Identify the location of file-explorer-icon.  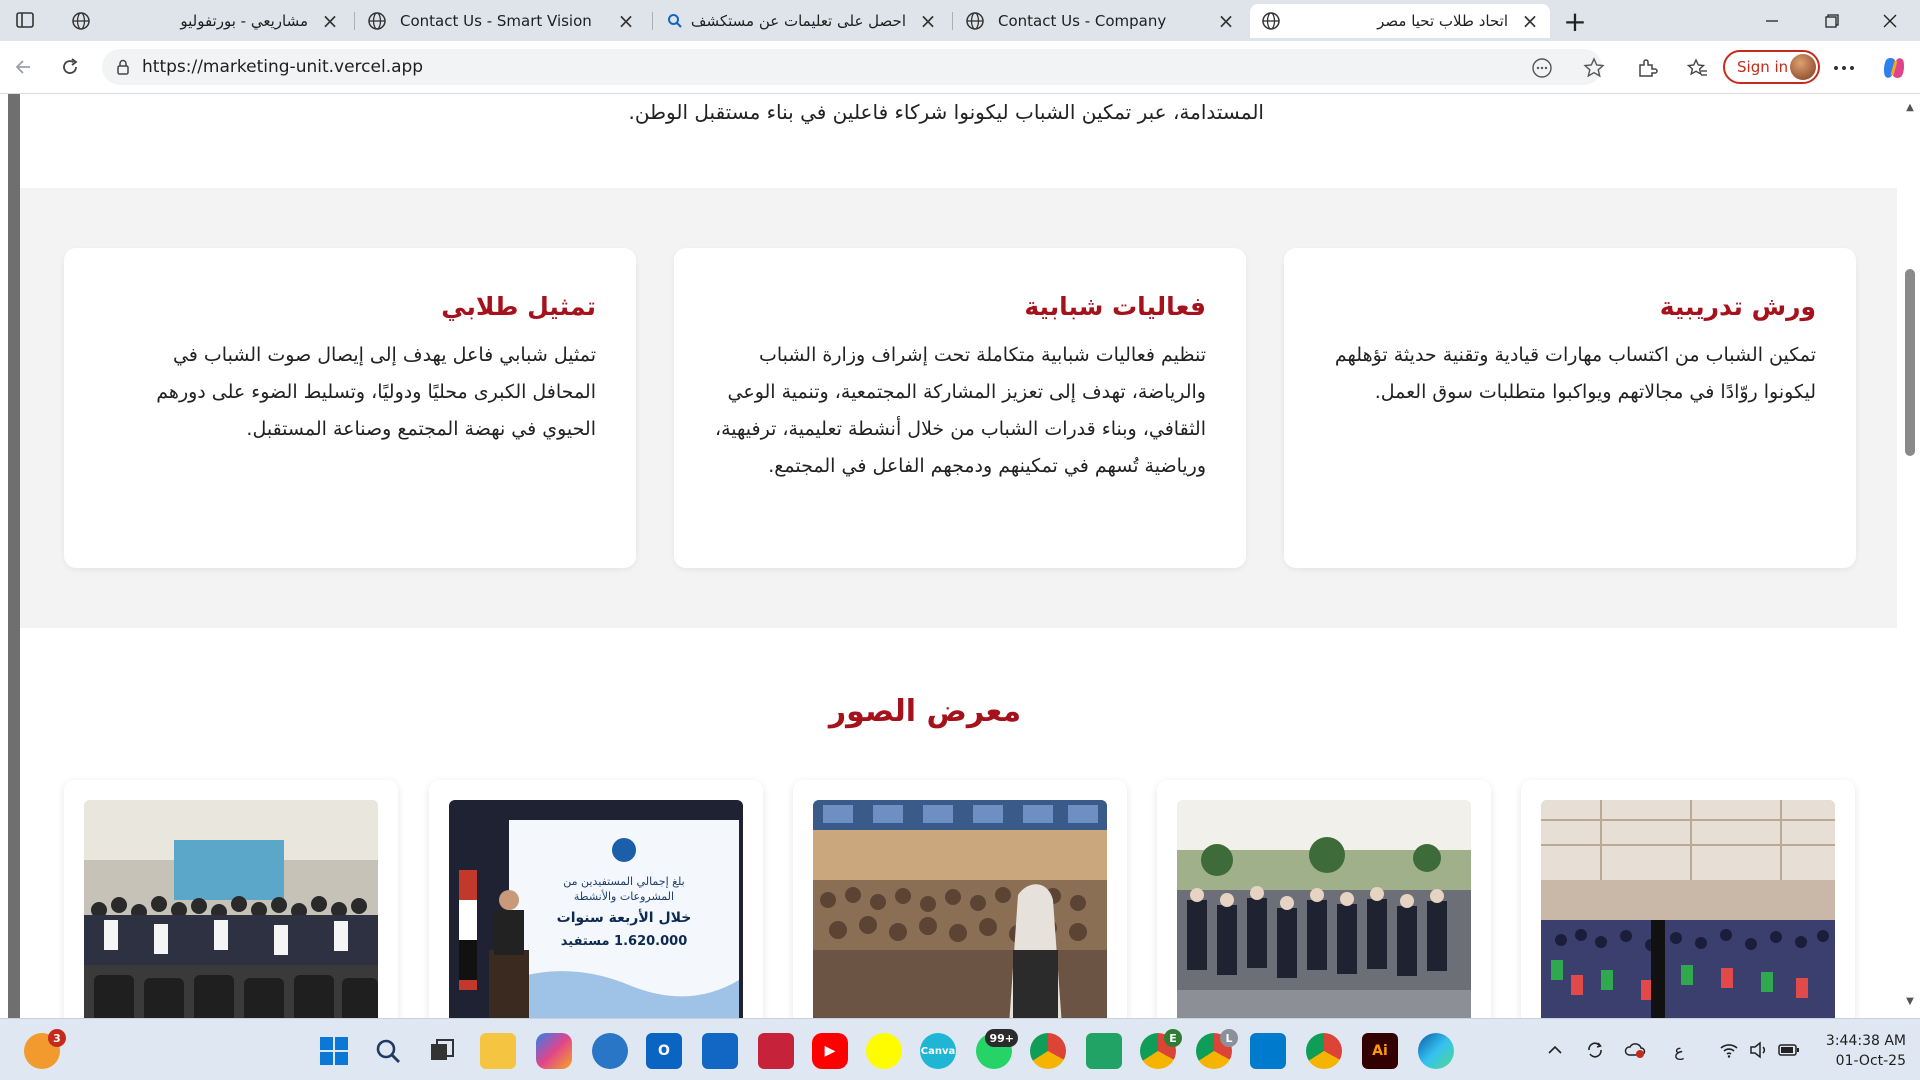
(498, 1051).